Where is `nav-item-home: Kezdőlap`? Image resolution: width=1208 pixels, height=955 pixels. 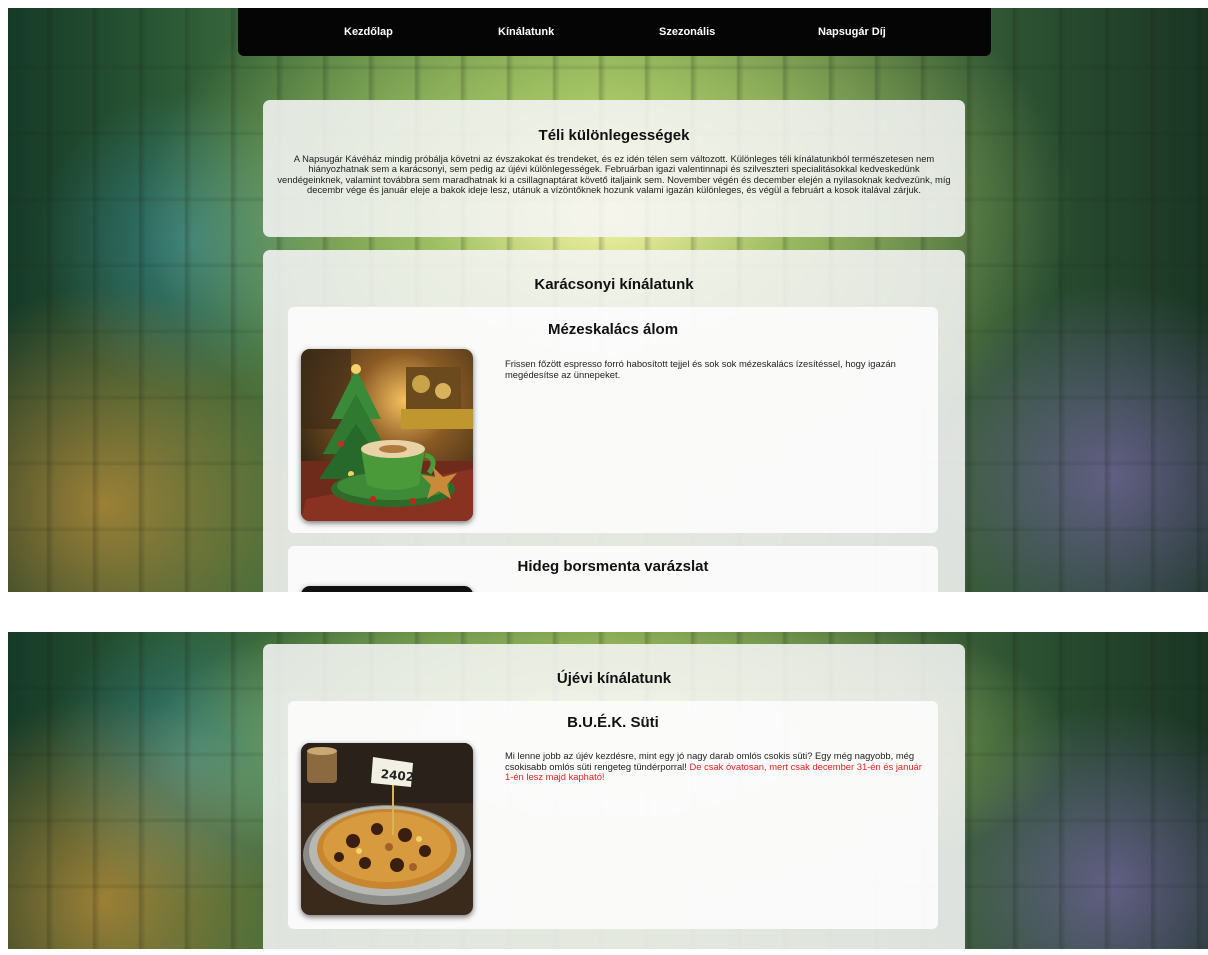
nav-item-home: Kezdőlap is located at coordinates (368, 32).